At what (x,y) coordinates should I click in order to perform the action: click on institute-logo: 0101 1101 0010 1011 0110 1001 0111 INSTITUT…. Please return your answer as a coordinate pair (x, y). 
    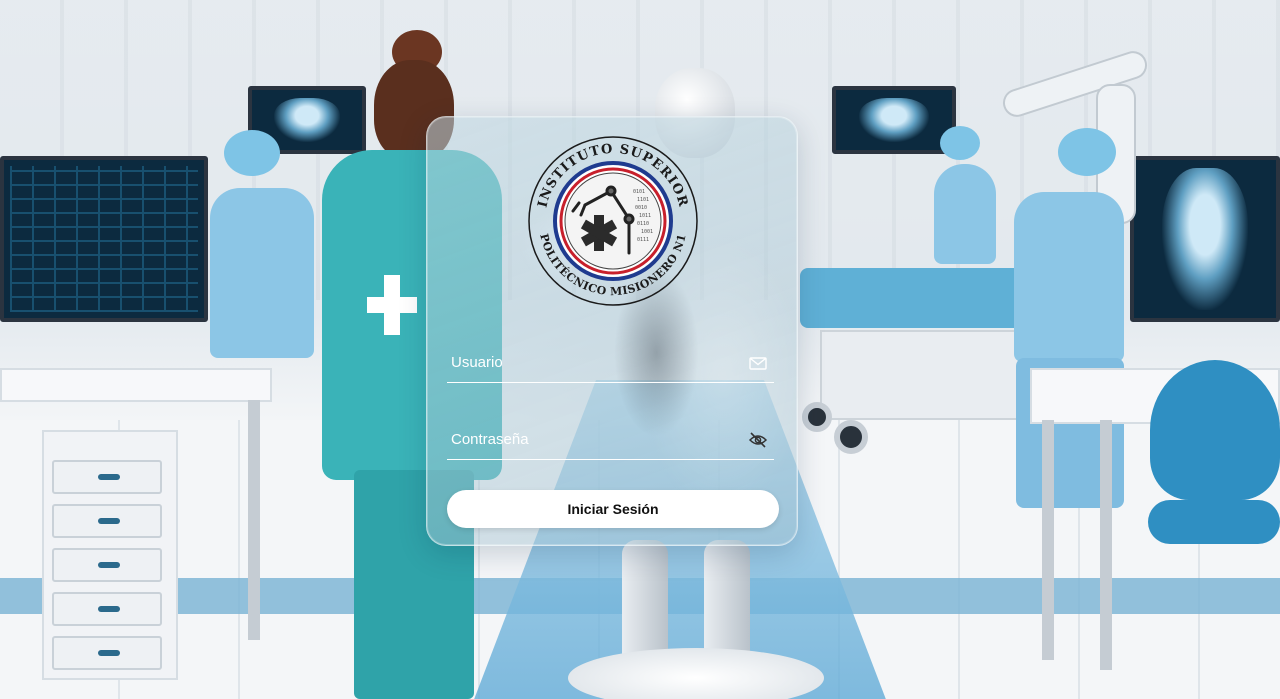
    Looking at the image, I should click on (613, 221).